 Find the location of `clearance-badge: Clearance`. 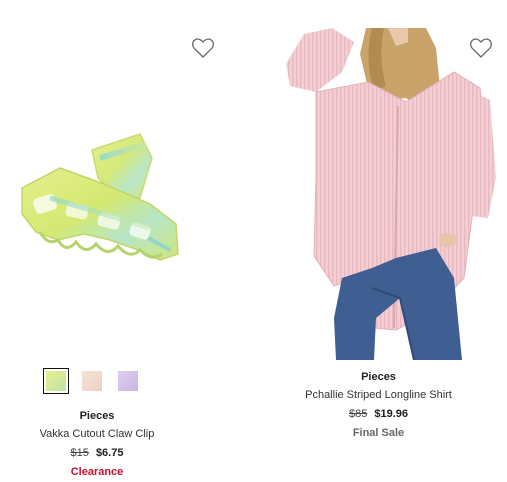

clearance-badge: Clearance is located at coordinates (97, 472).